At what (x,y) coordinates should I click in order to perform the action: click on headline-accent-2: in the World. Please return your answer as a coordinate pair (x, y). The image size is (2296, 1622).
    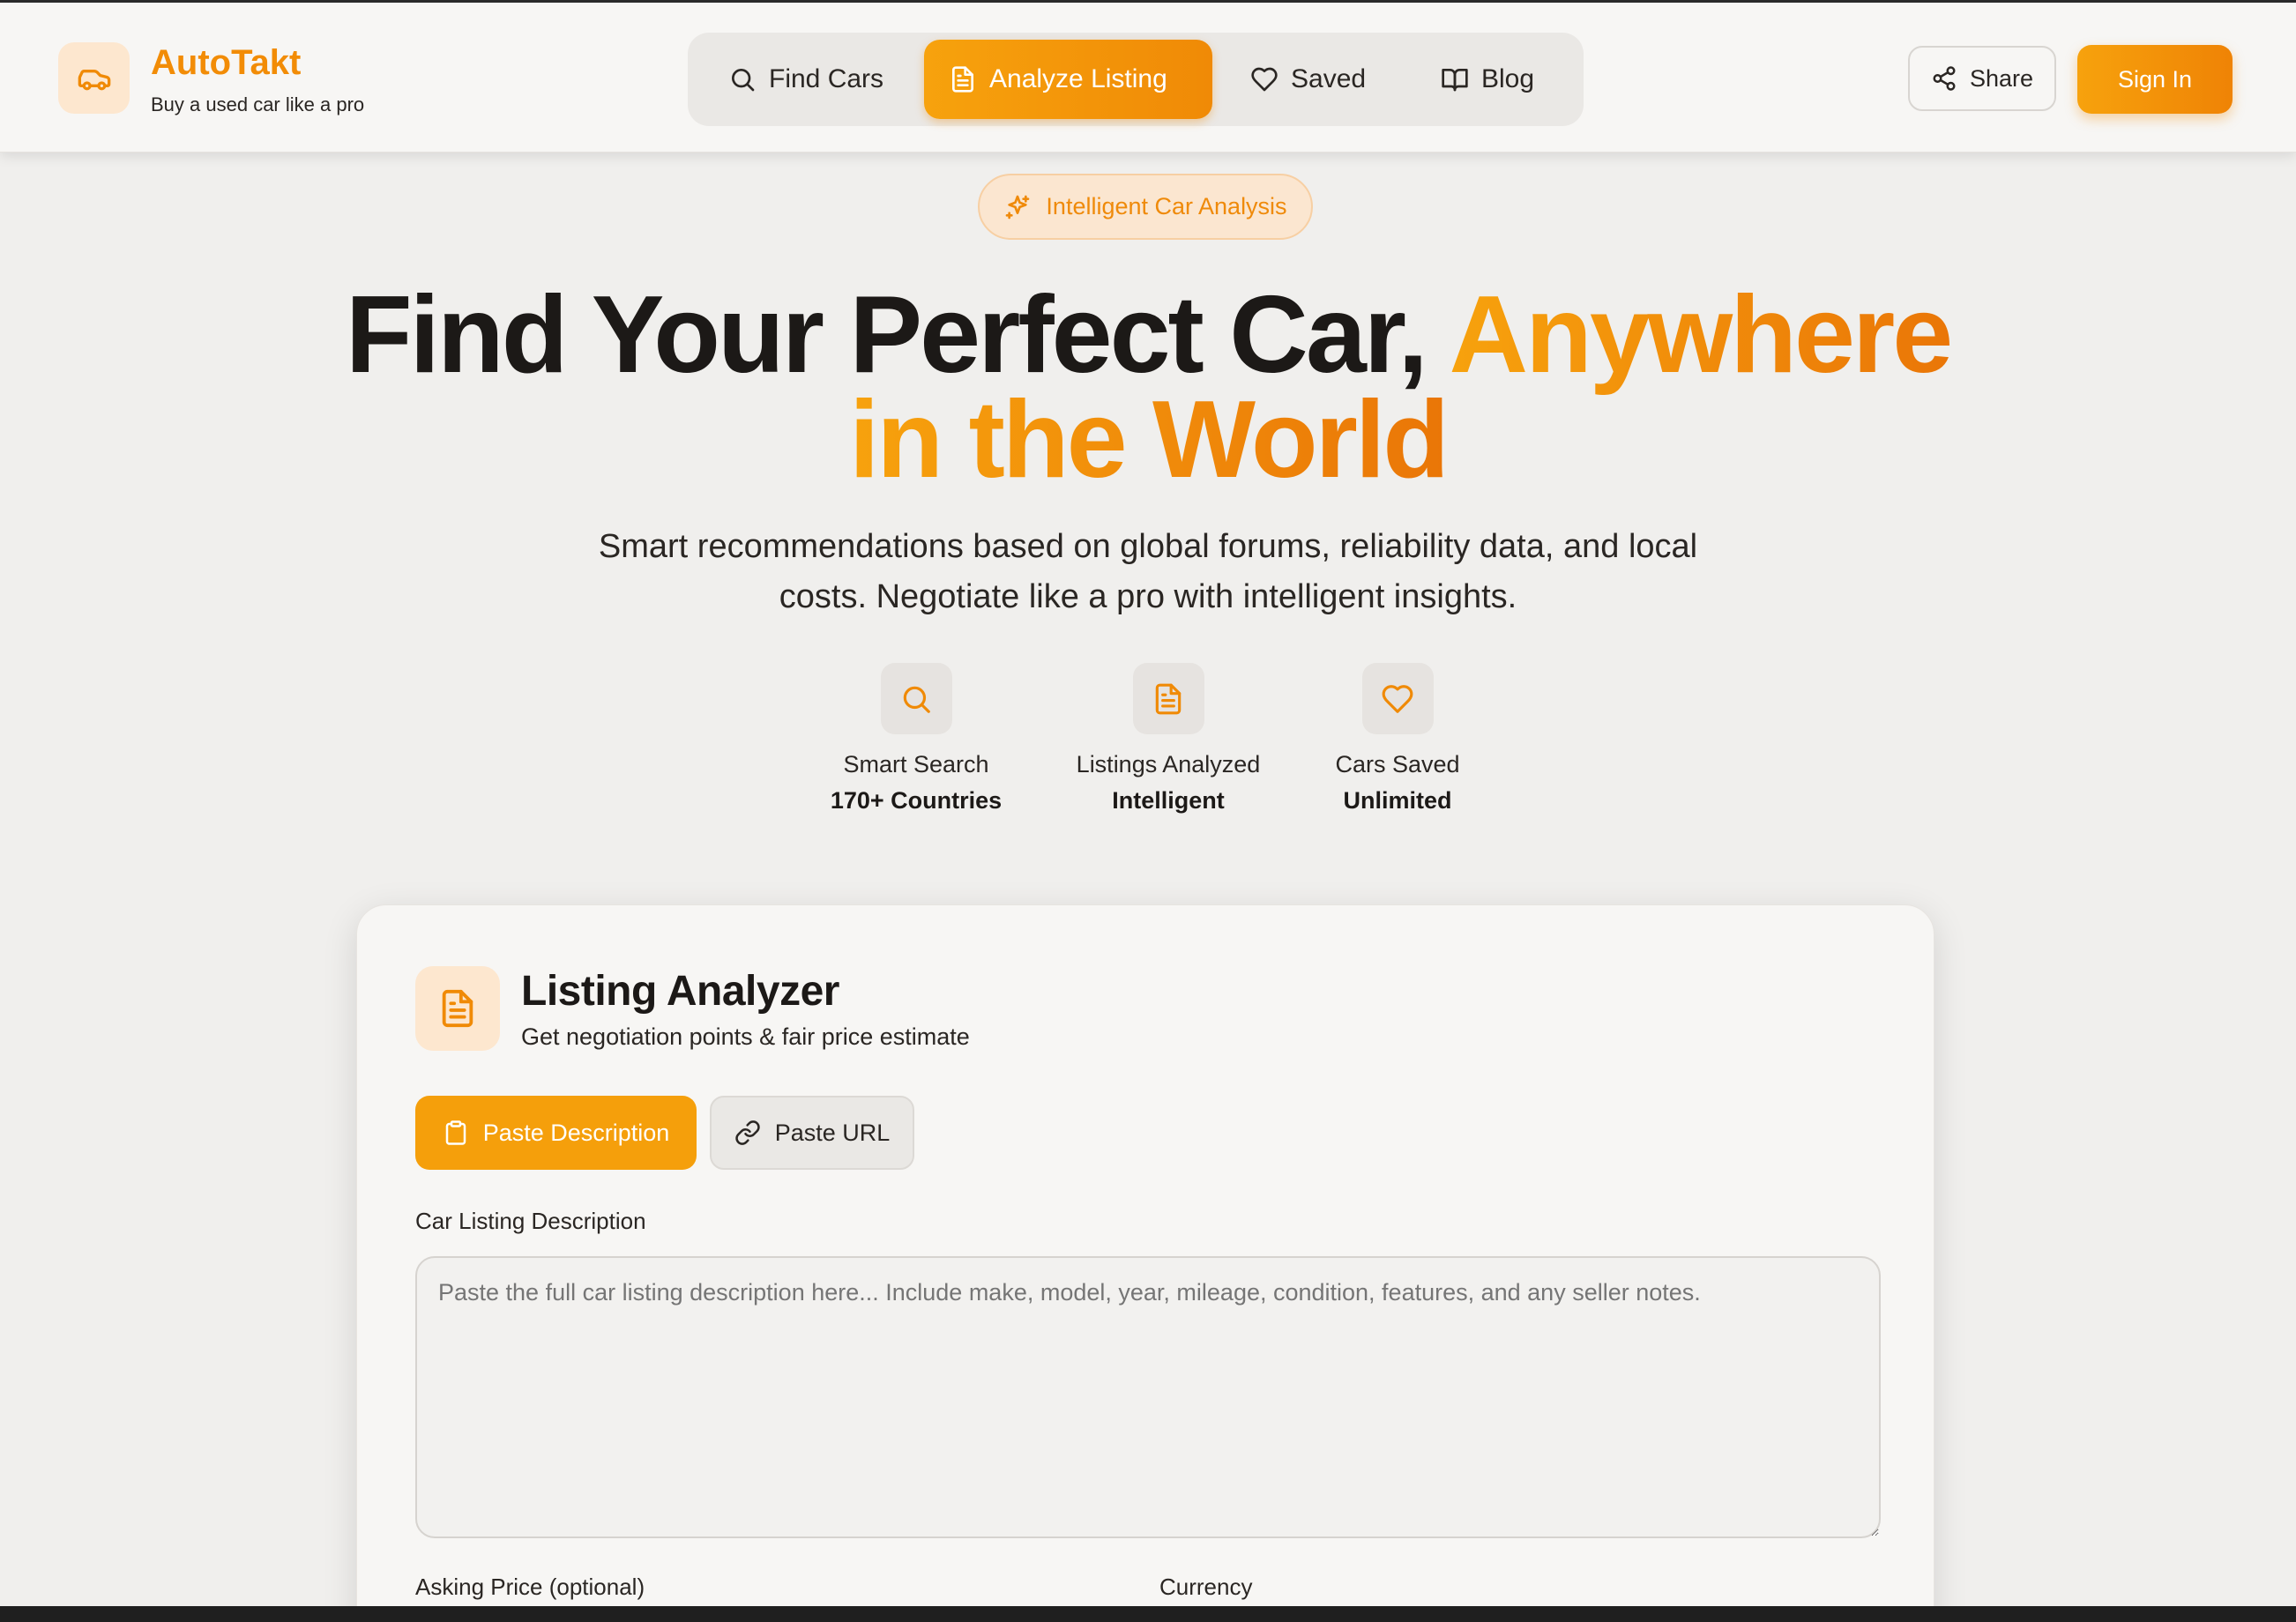
    Looking at the image, I should click on (1149, 440).